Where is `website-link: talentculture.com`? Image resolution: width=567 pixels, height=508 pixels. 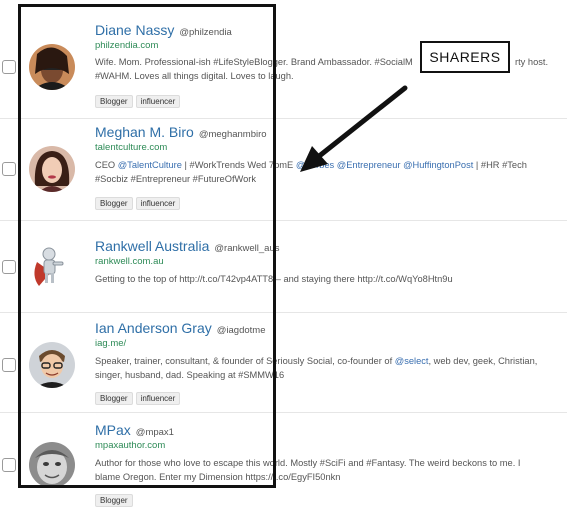
website-link: talentculture.com is located at coordinates (131, 147).